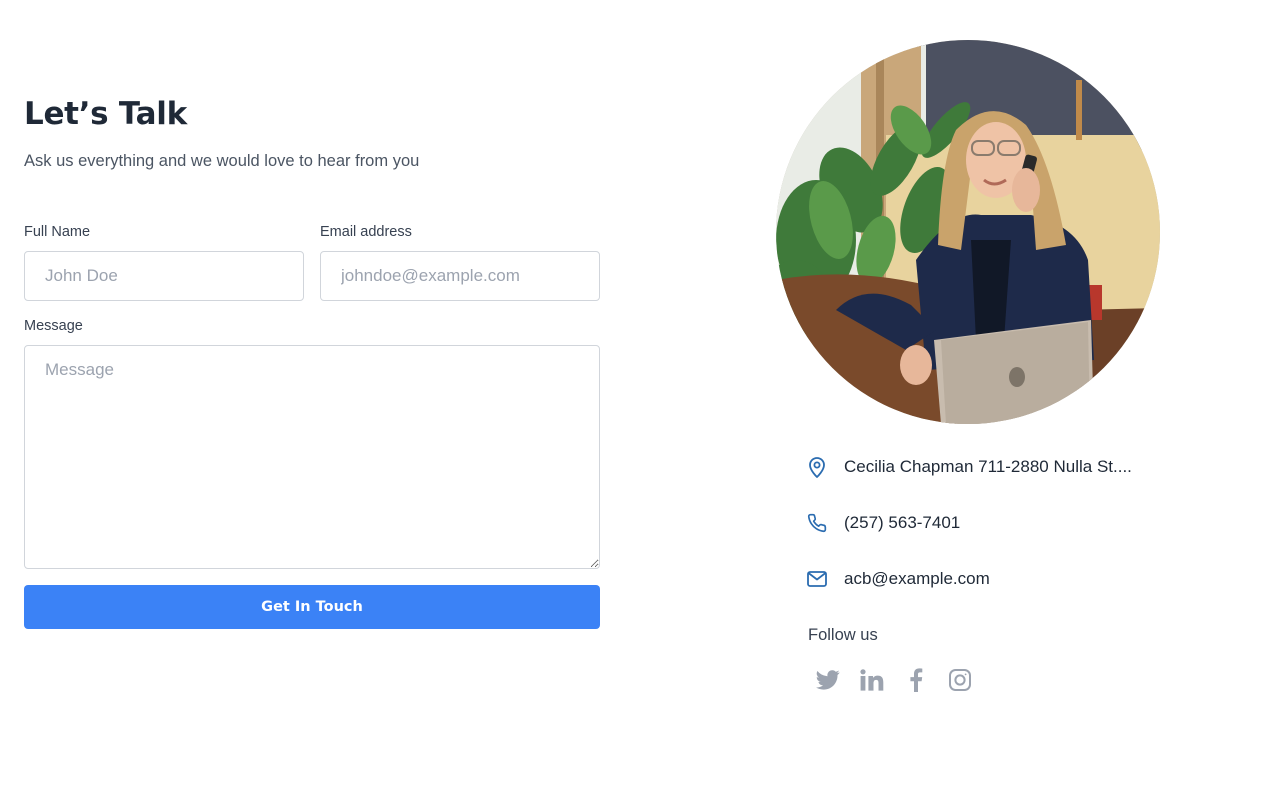  I want to click on email-row: acb@example.com, so click(898, 579).